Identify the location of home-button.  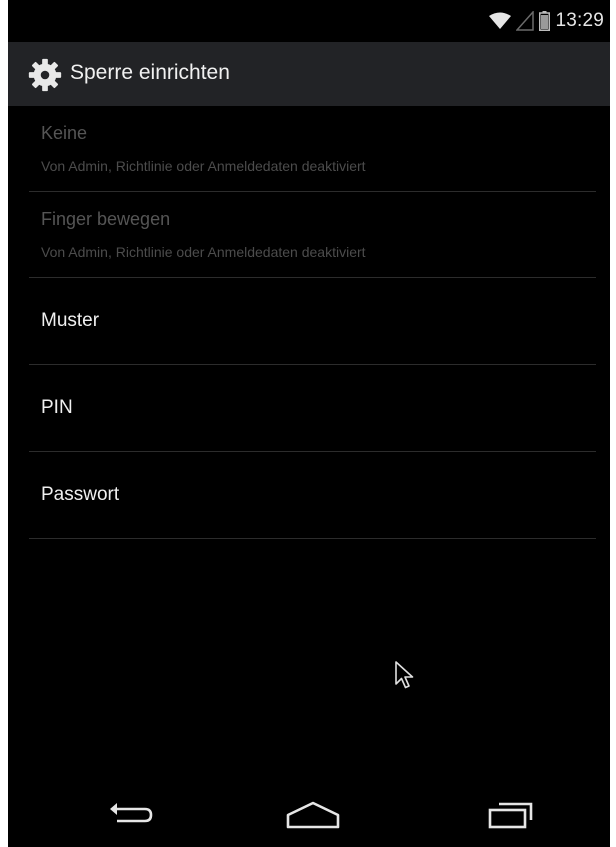
(313, 815).